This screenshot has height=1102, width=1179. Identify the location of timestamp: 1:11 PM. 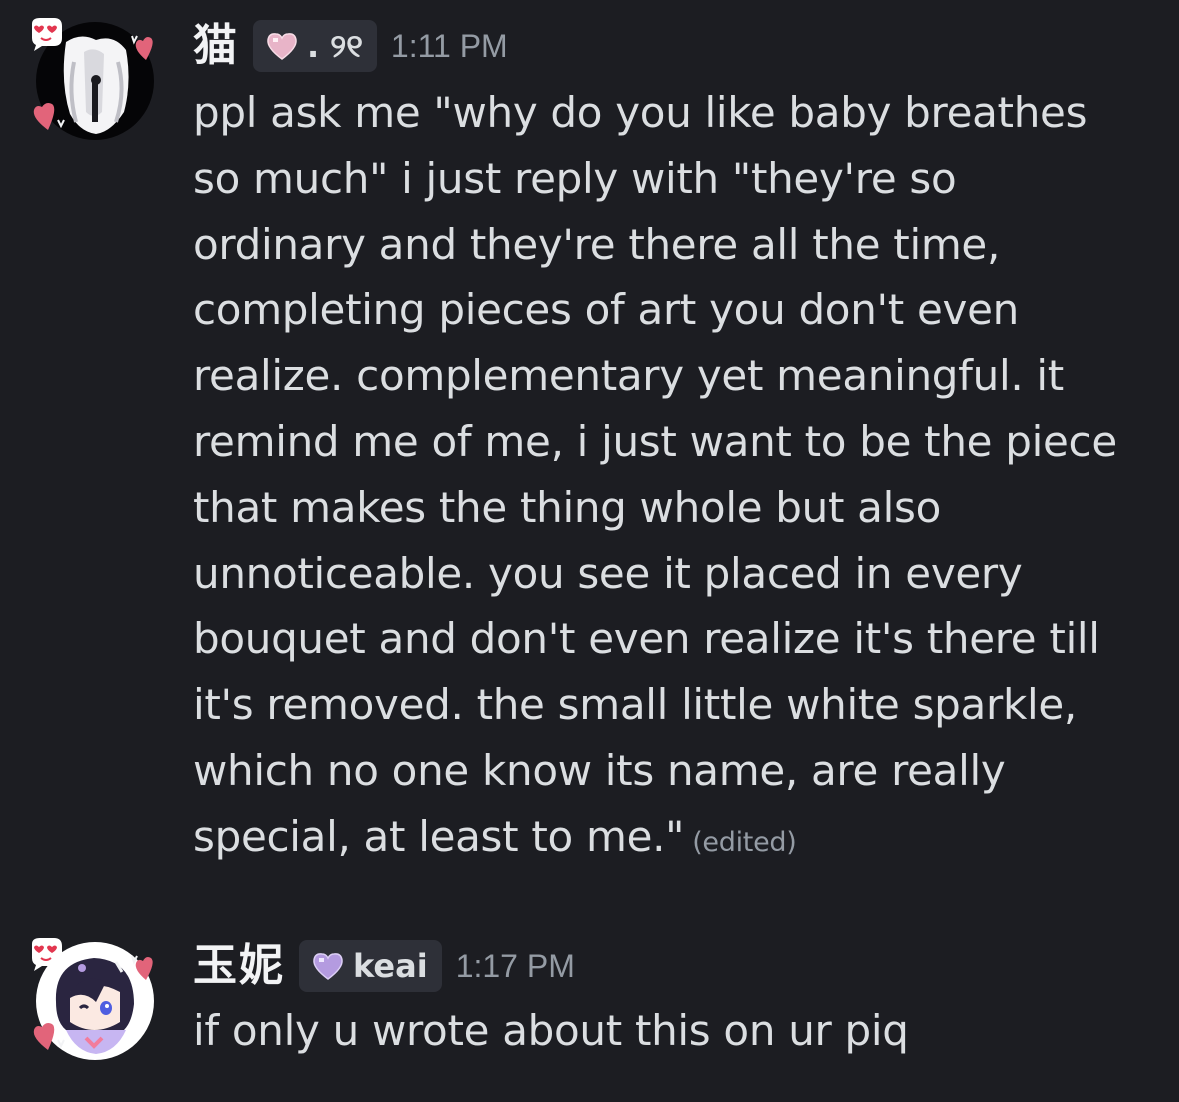
(449, 46).